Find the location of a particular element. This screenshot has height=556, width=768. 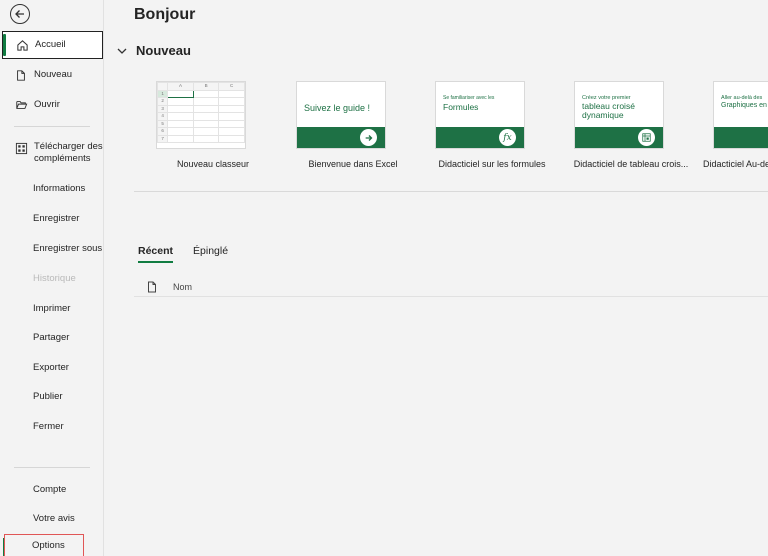

grid-row-header: 1 is located at coordinates (163, 93).